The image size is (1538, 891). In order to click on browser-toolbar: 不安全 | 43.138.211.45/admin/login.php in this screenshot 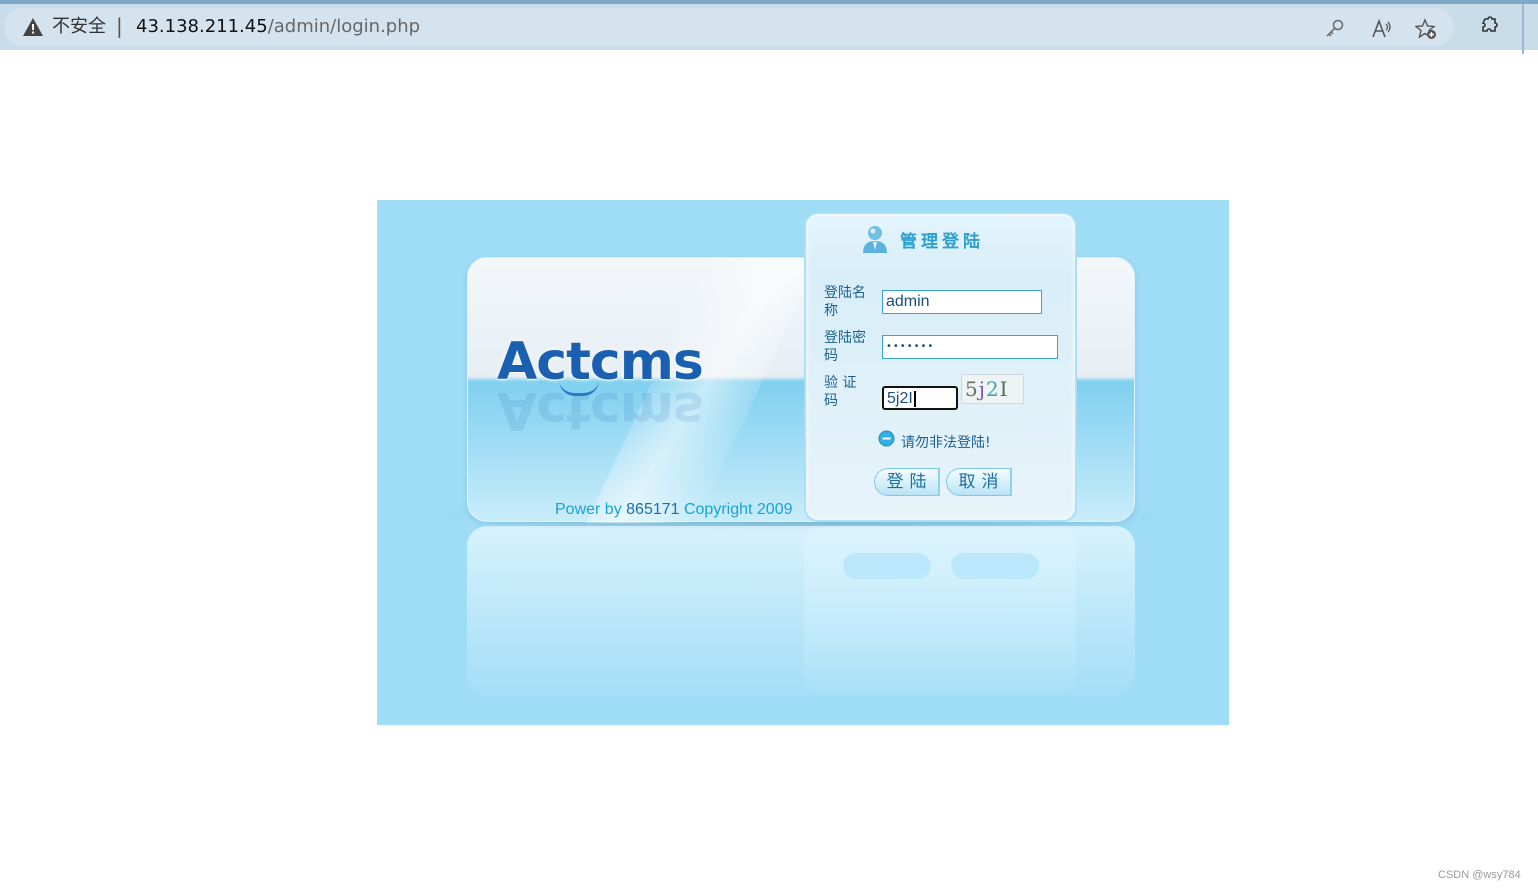, I will do `click(769, 27)`.